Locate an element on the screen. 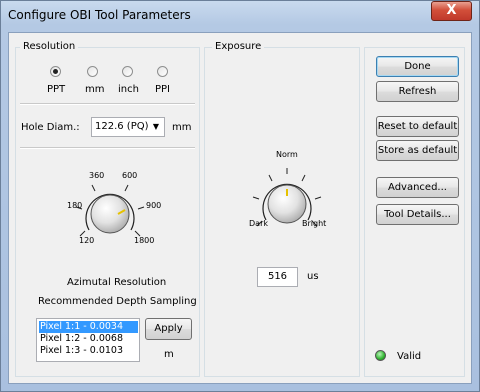 This screenshot has height=392, width=480. store-default-button: Store as default is located at coordinates (417, 150).